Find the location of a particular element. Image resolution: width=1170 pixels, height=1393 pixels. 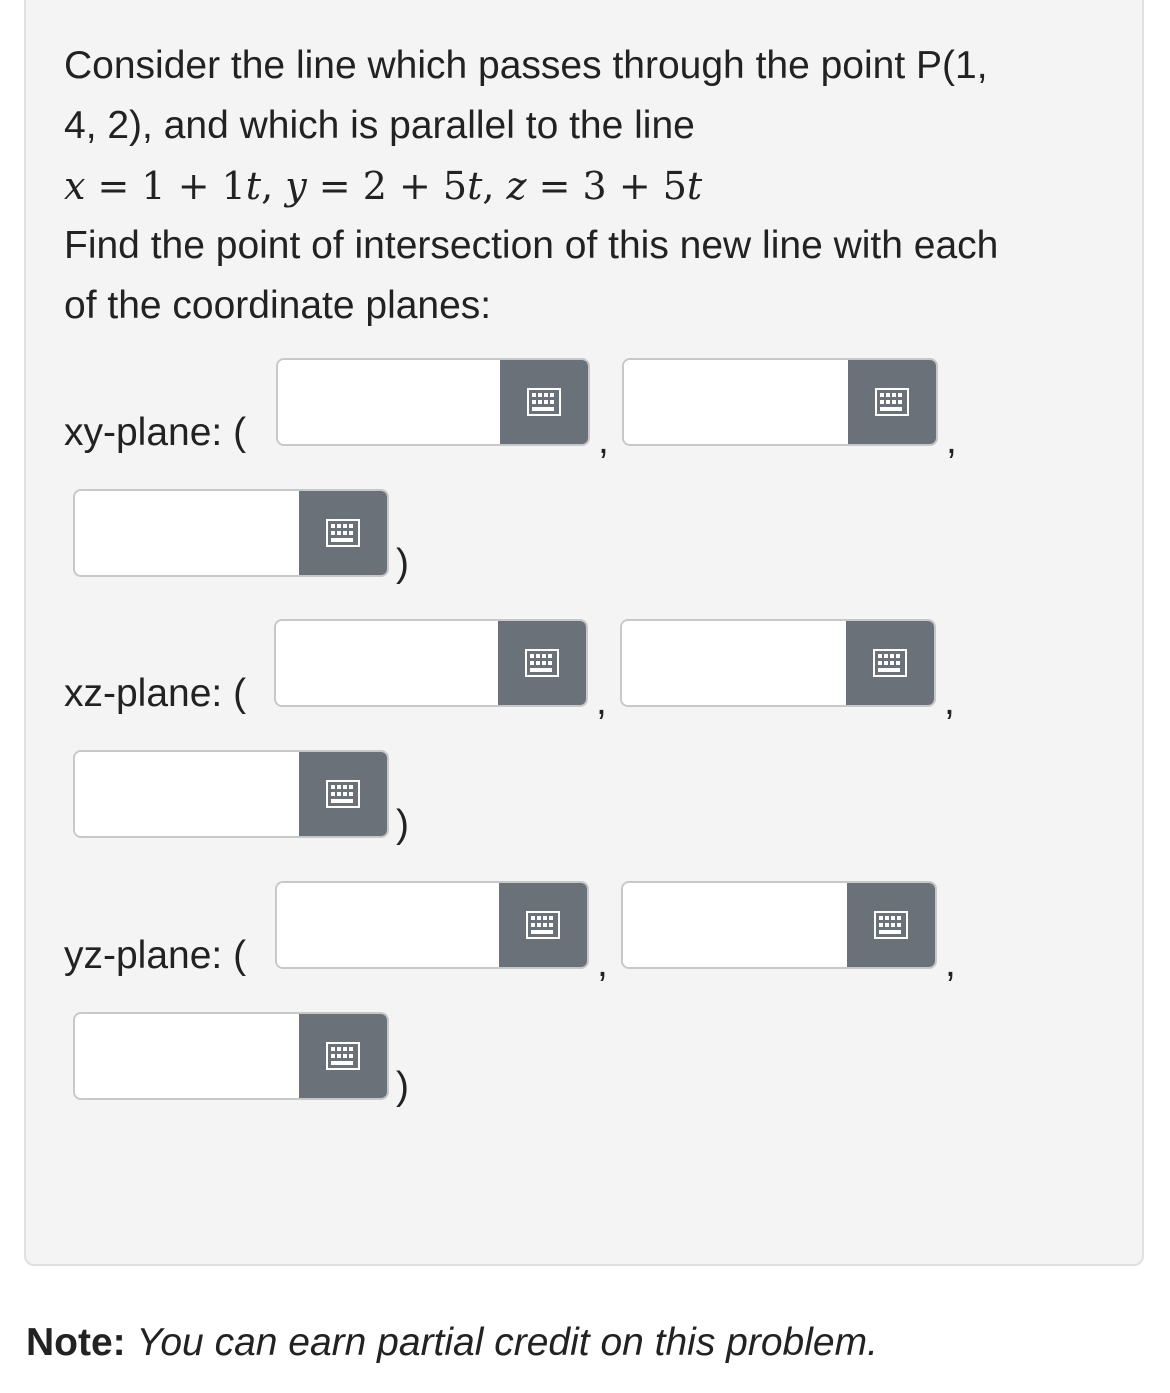

xz-y-answer-box is located at coordinates (778, 663).